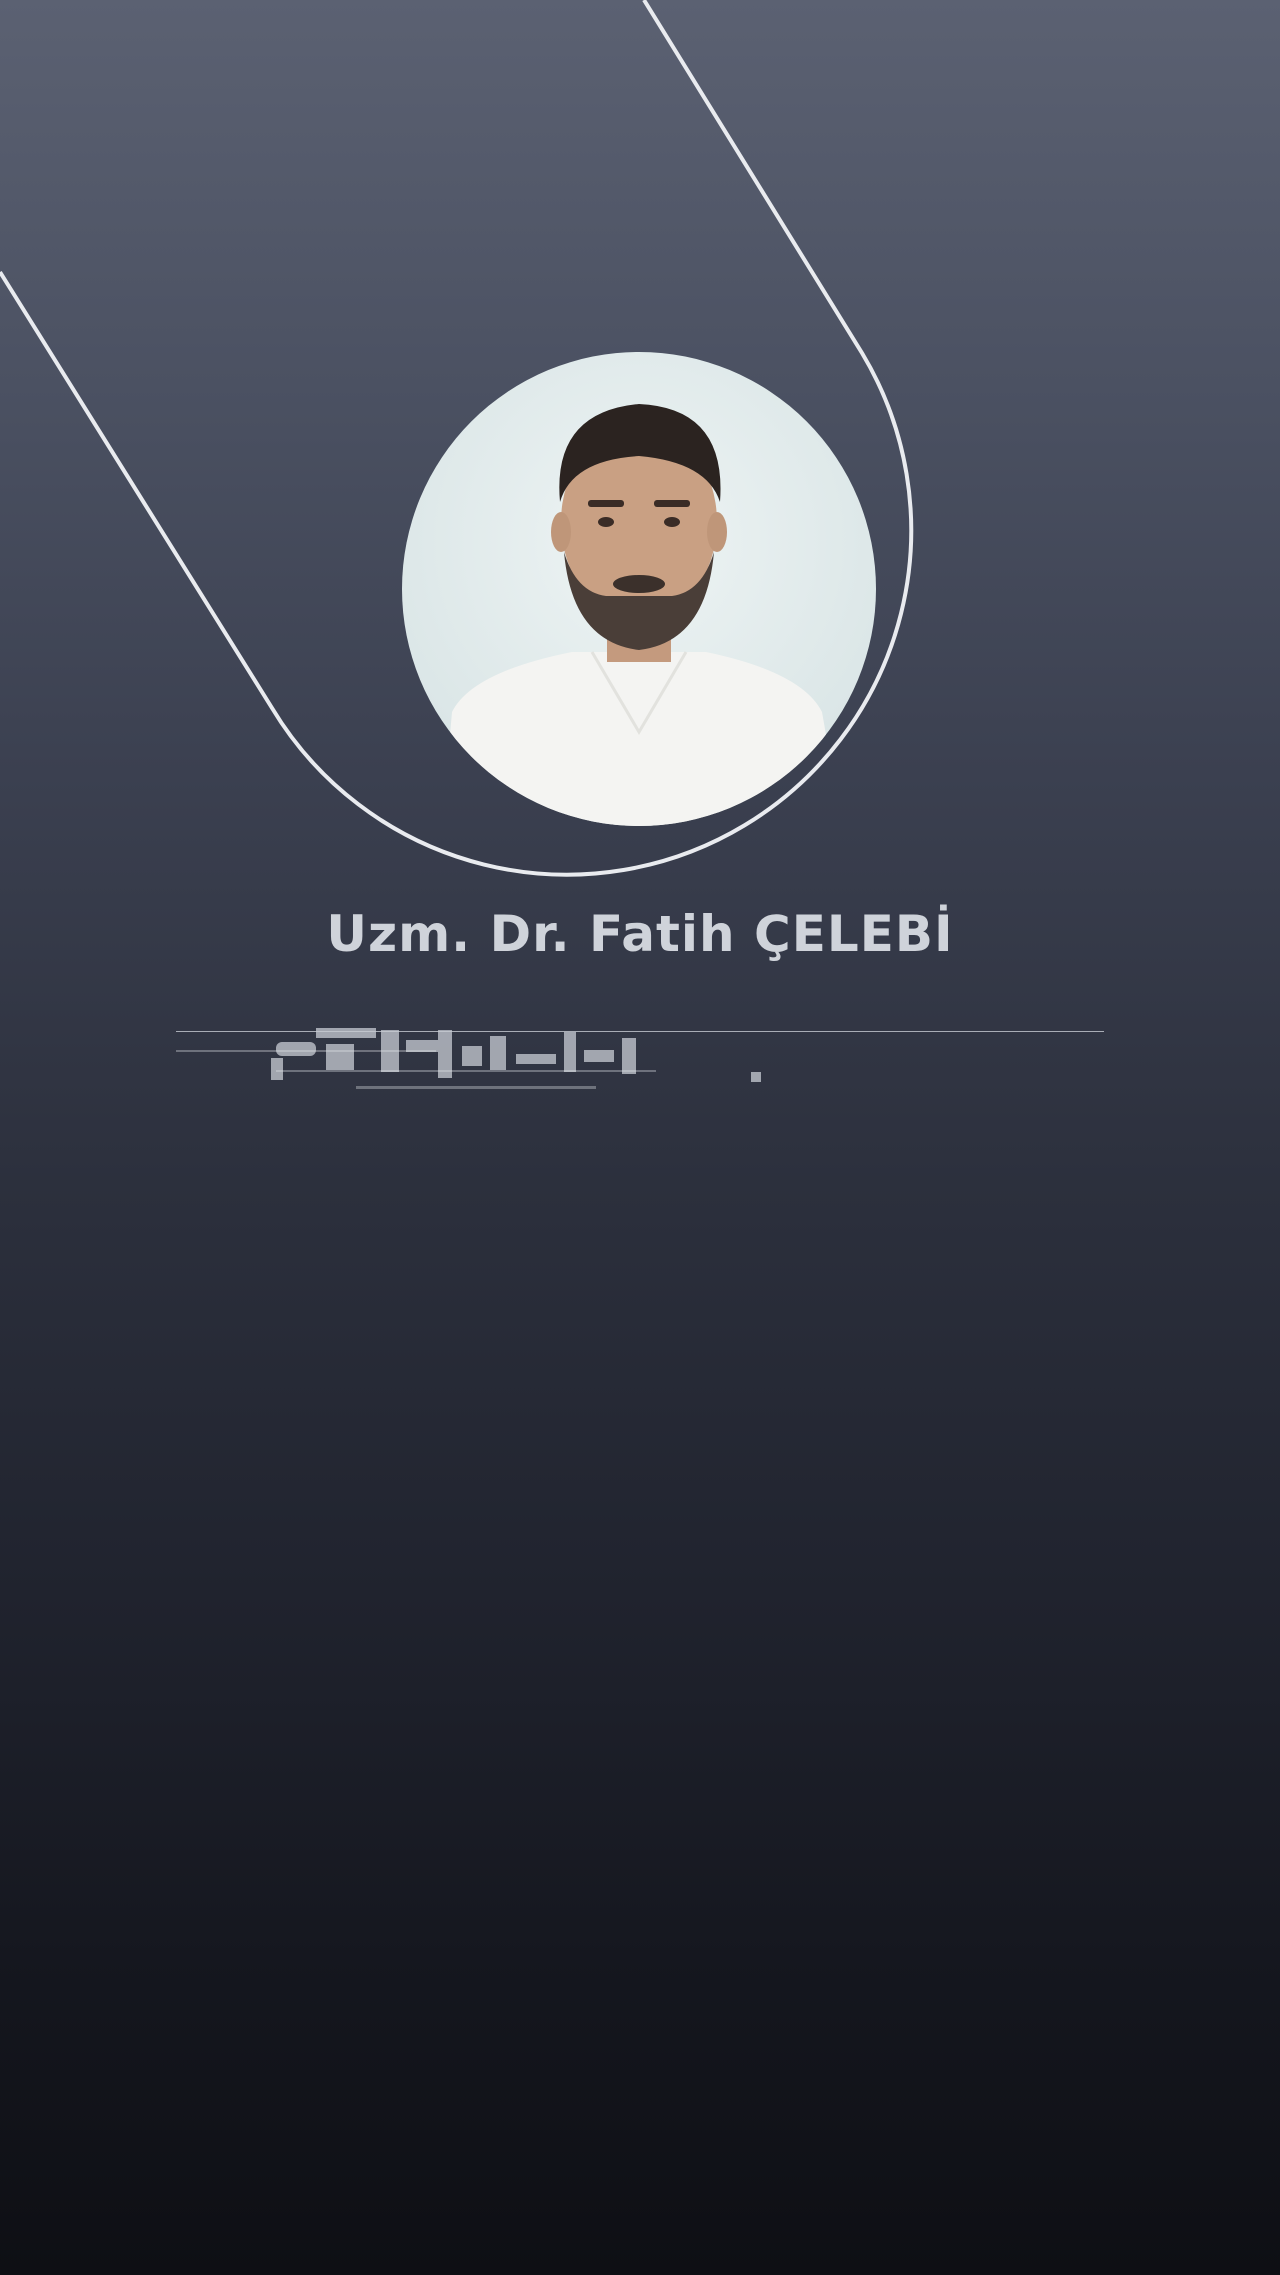 This screenshot has height=2275, width=1280. What do you see at coordinates (640, 934) in the screenshot?
I see `doctor-name: Uzm. Dr. Fatih ÇELEBİ` at bounding box center [640, 934].